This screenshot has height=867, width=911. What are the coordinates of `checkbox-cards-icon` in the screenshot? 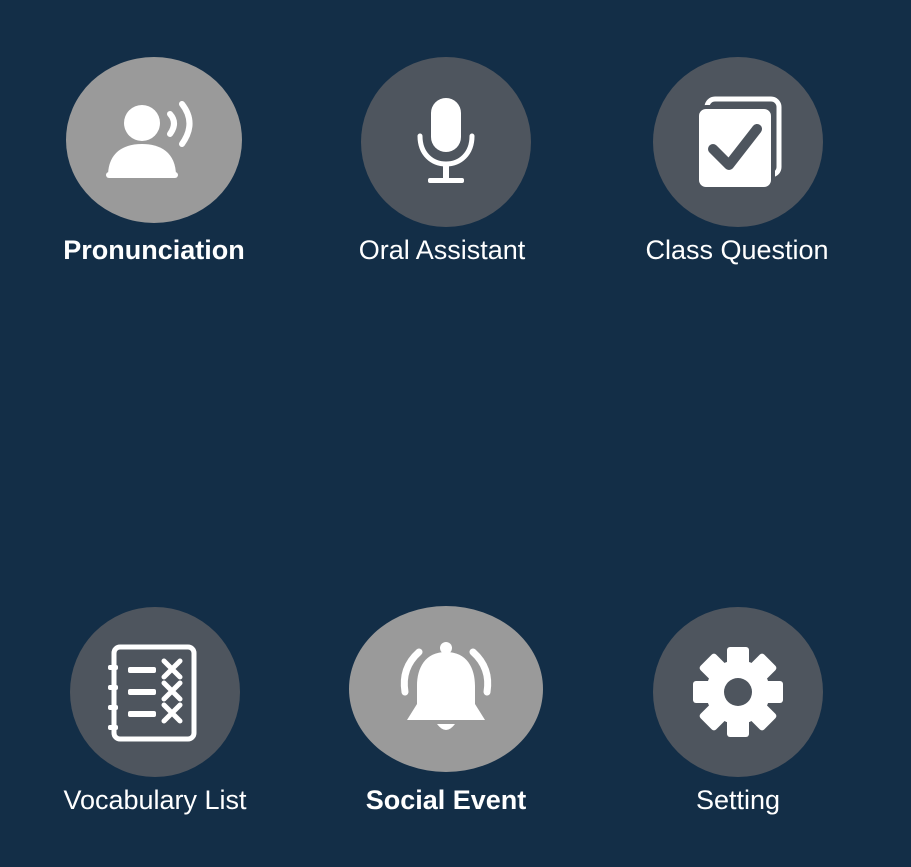 It's located at (738, 143).